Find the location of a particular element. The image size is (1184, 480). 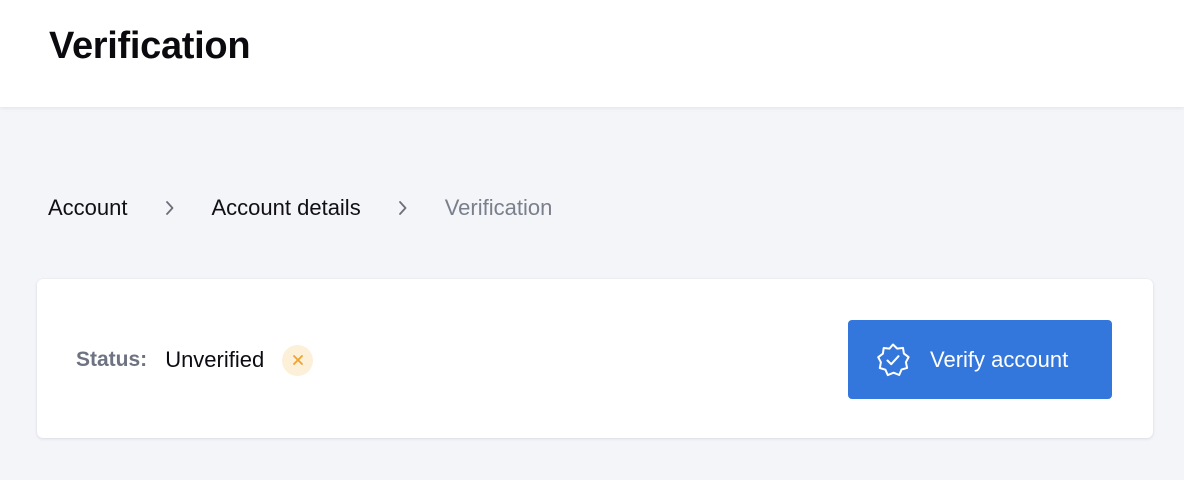

breadcrumb: Account Account details Verification is located at coordinates (300, 208).